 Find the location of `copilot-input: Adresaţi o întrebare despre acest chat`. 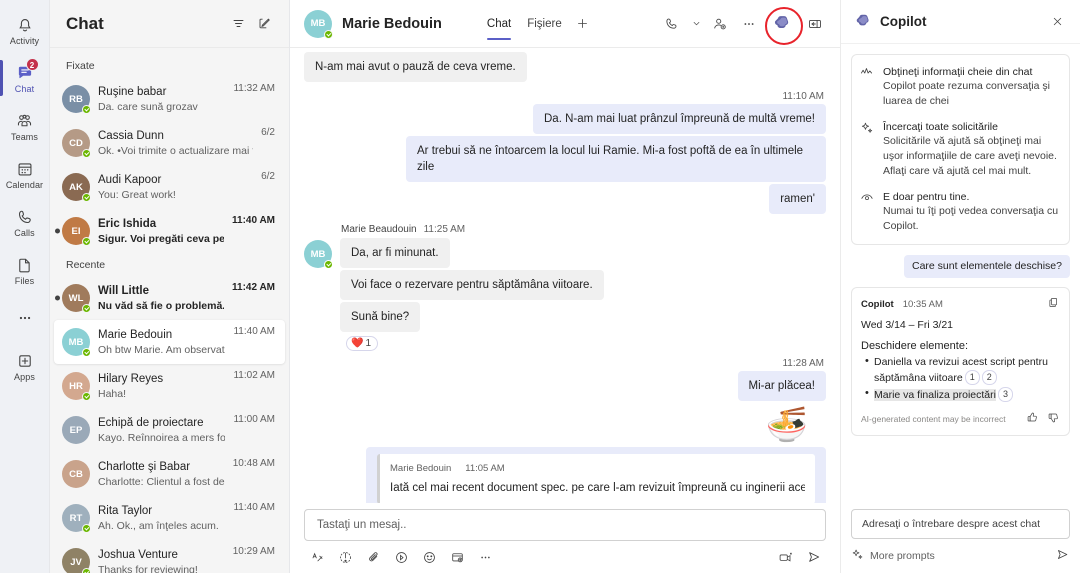

copilot-input: Adresaţi o întrebare despre acest chat is located at coordinates (960, 524).